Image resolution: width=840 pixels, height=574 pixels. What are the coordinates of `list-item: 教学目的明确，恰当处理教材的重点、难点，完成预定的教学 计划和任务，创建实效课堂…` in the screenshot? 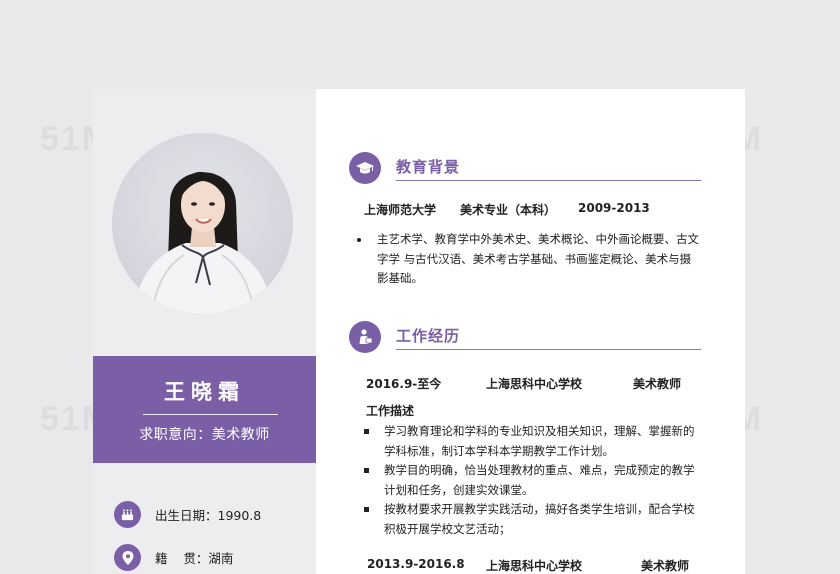 It's located at (533, 480).